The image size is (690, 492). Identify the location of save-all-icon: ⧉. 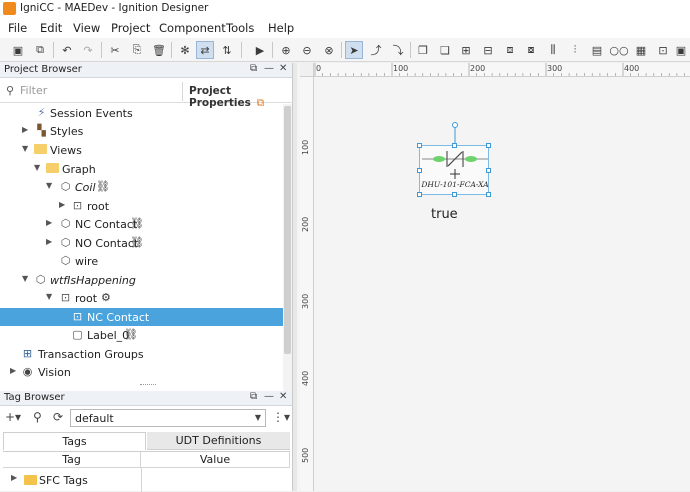
(40, 50).